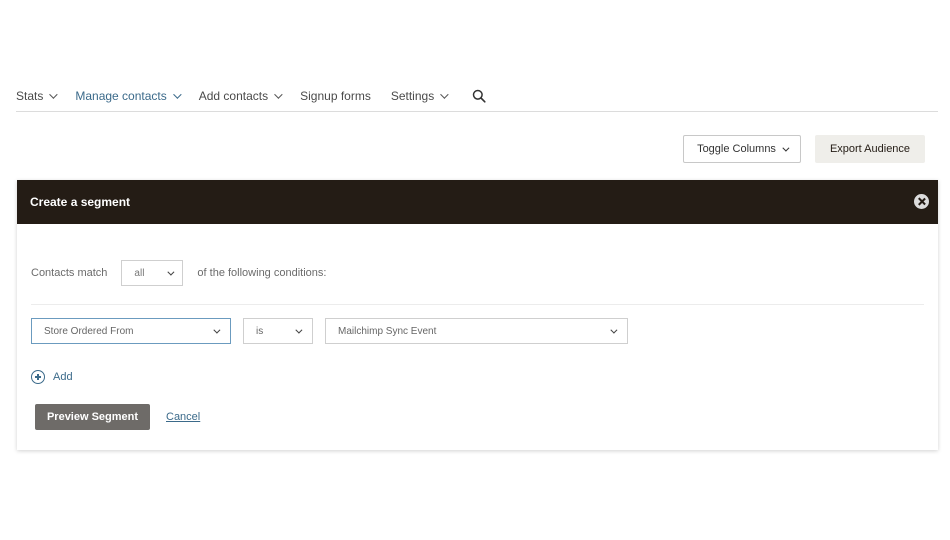  I want to click on nav-signup-forms: Signup forms, so click(335, 96).